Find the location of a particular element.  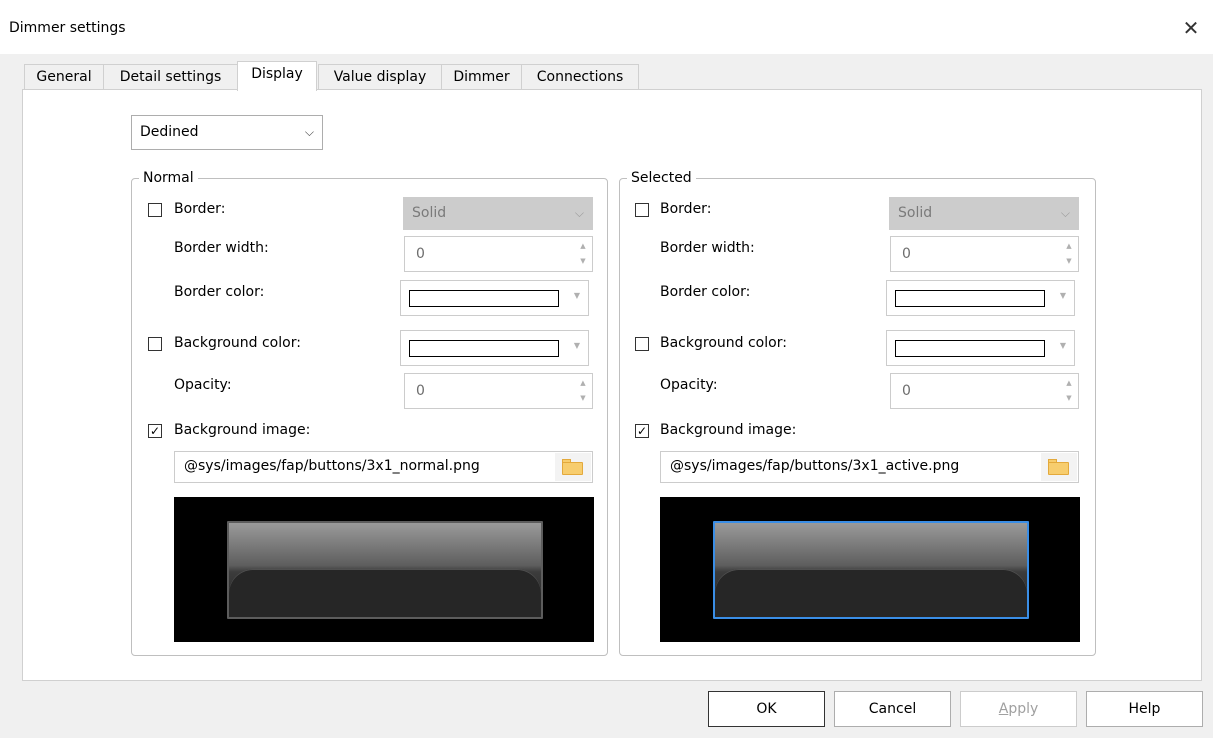

selected-group-legend: Selected is located at coordinates (661, 178).